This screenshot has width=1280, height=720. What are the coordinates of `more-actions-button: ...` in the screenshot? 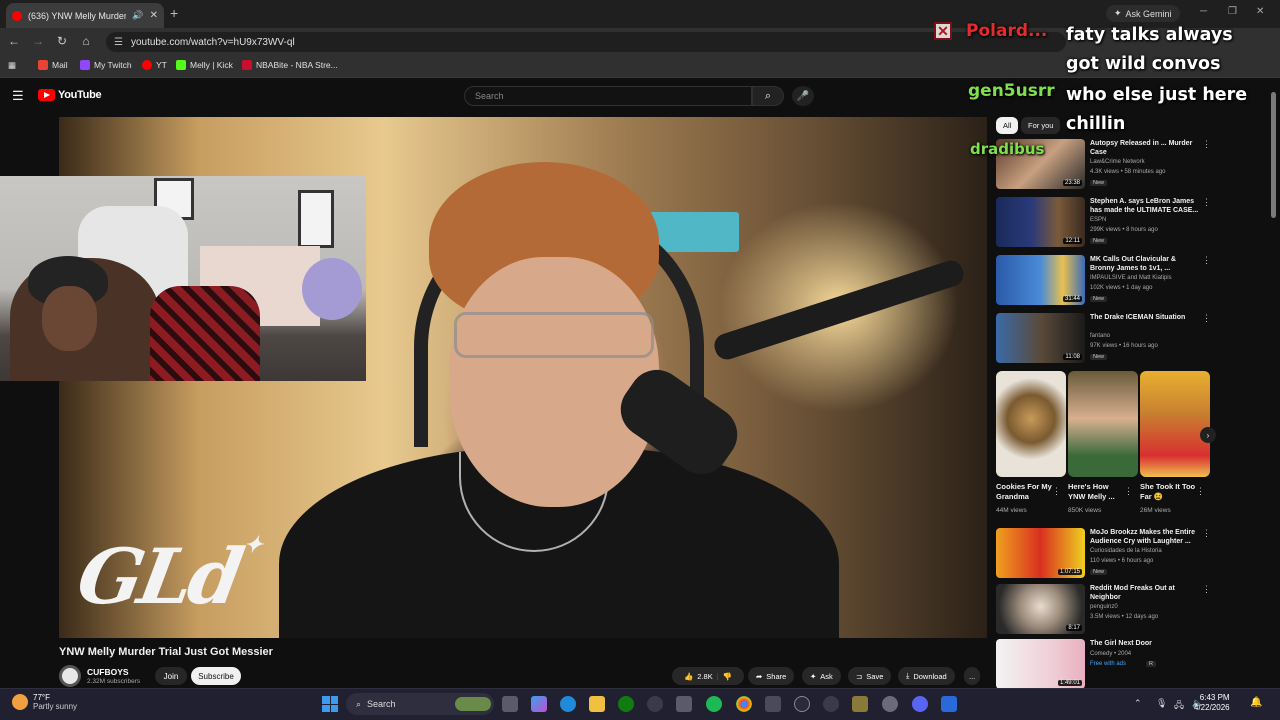 It's located at (972, 676).